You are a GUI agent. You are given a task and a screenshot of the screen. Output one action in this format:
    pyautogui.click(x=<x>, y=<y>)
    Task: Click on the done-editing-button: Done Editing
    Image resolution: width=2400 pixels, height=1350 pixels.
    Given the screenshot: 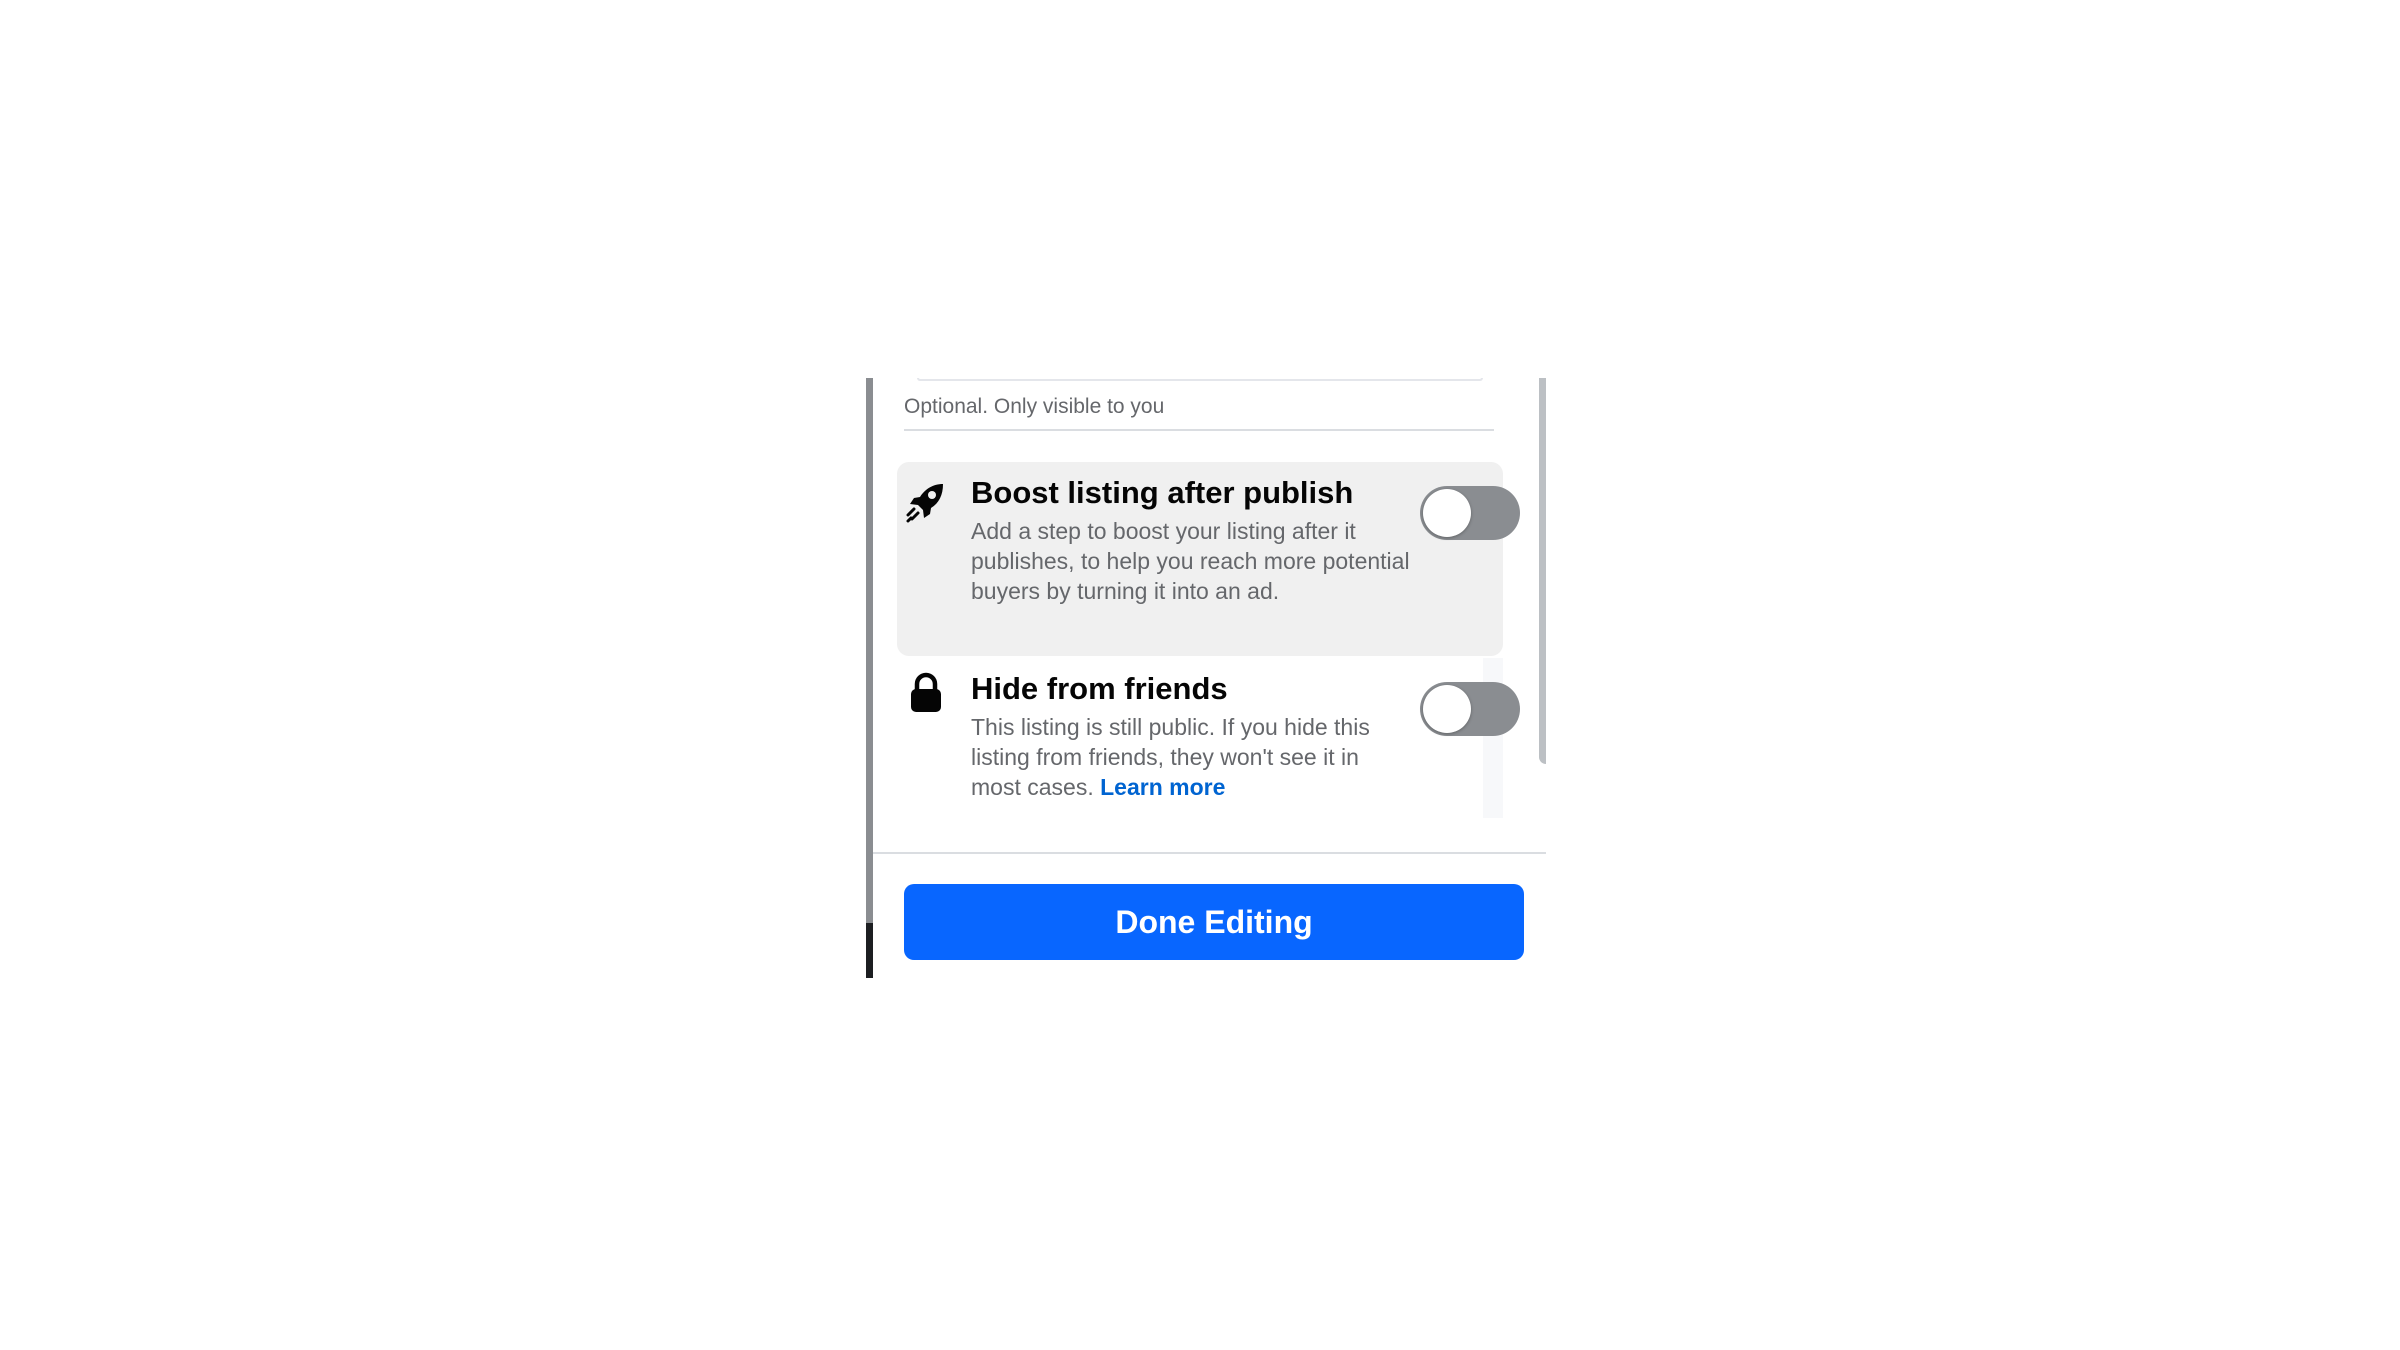 What is the action you would take?
    pyautogui.click(x=1214, y=922)
    